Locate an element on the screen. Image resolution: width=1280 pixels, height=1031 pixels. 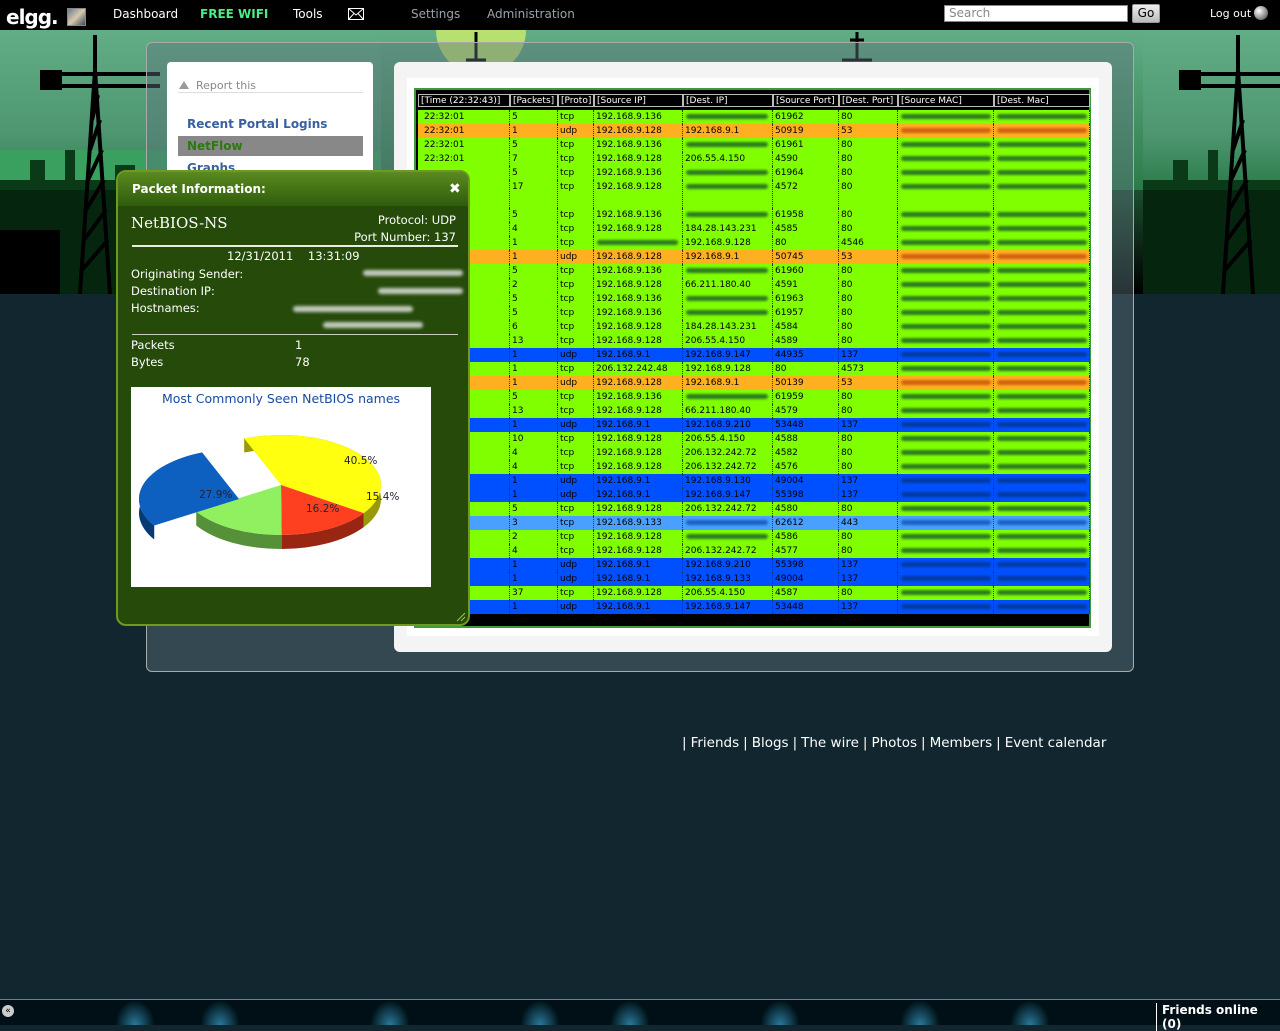
collapse-icon: « is located at coordinates (8, 1011).